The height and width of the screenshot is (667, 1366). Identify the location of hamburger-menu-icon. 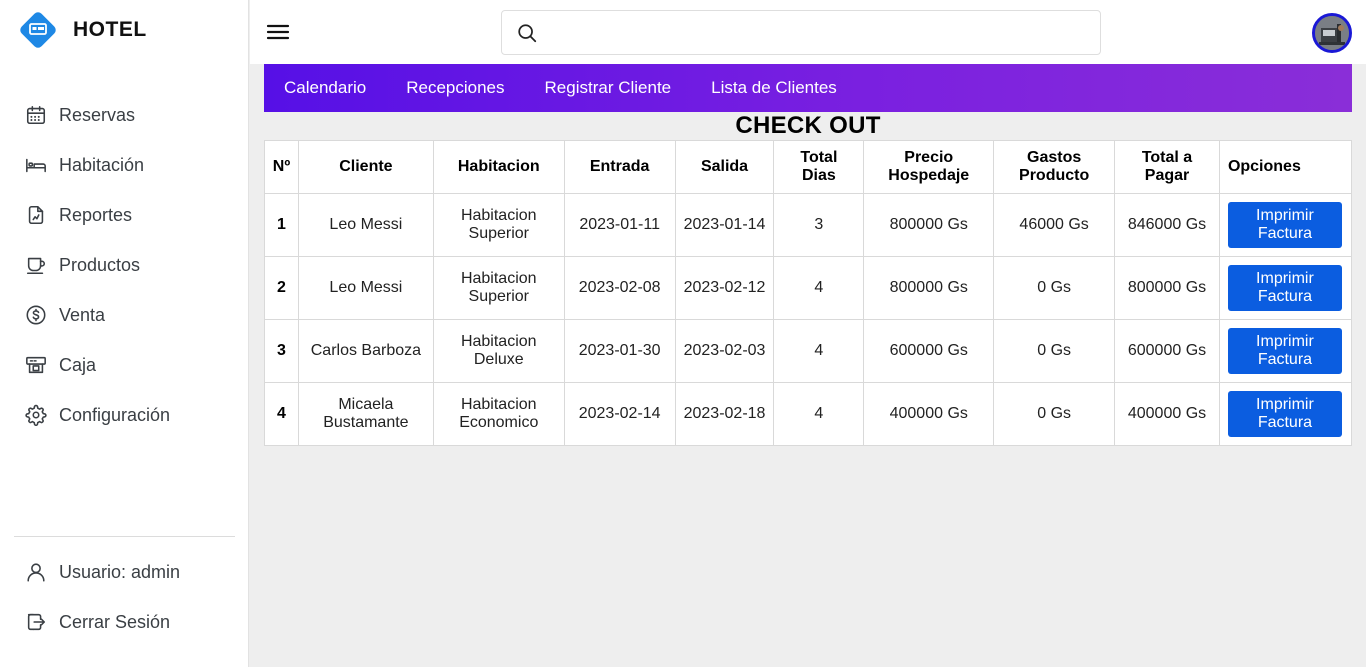
(278, 32).